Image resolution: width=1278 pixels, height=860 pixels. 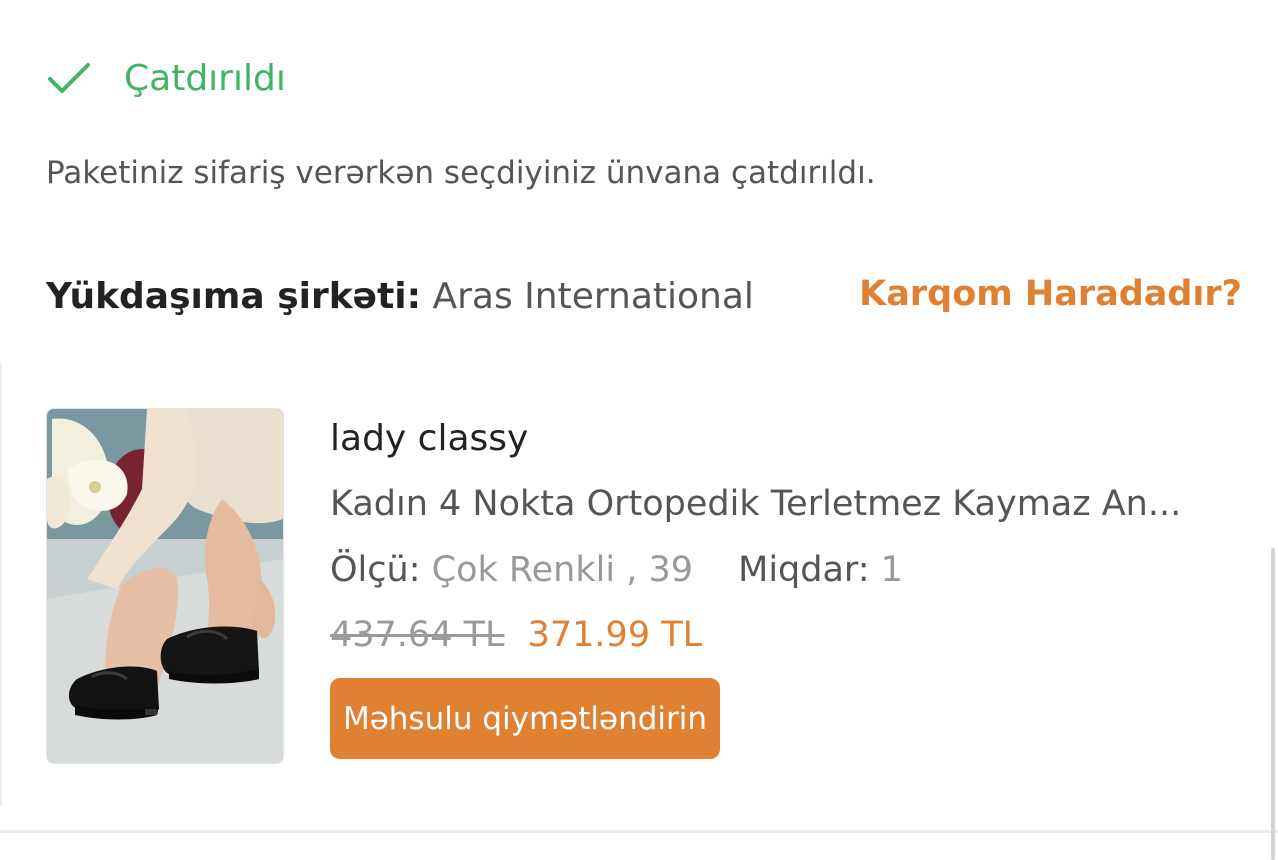 I want to click on quantity-block: Miqdar: 1, so click(x=820, y=570).